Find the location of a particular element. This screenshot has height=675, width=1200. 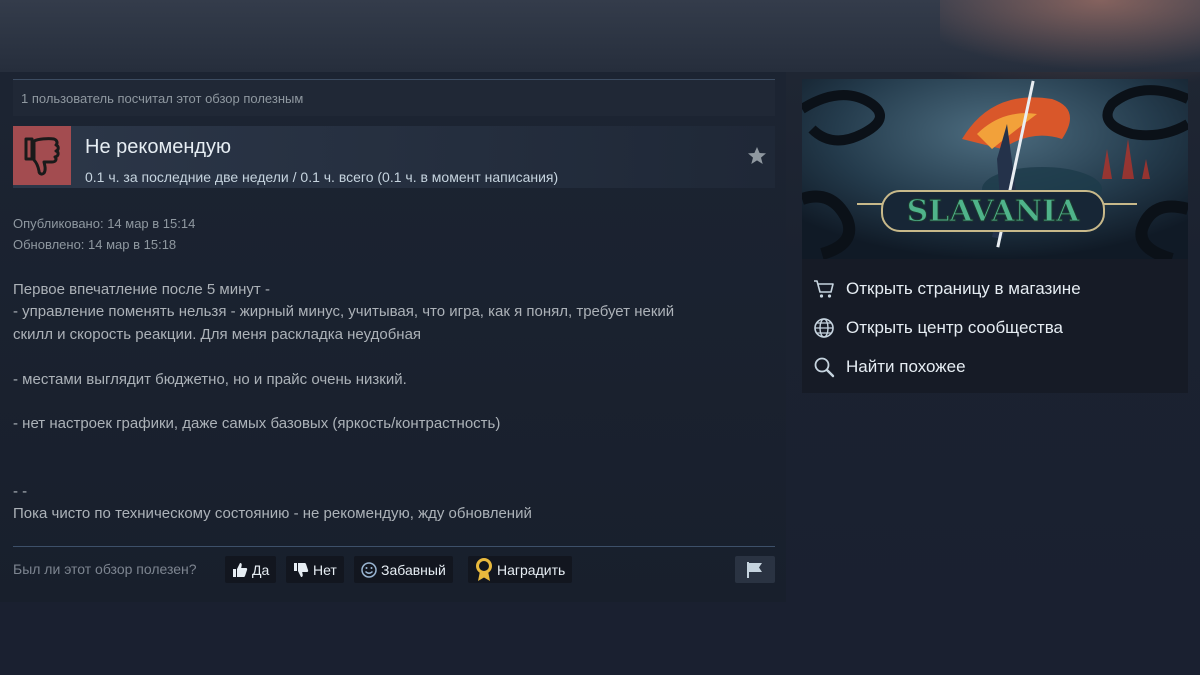

open-store-page-label: Открыть страницу в магазине is located at coordinates (963, 288).